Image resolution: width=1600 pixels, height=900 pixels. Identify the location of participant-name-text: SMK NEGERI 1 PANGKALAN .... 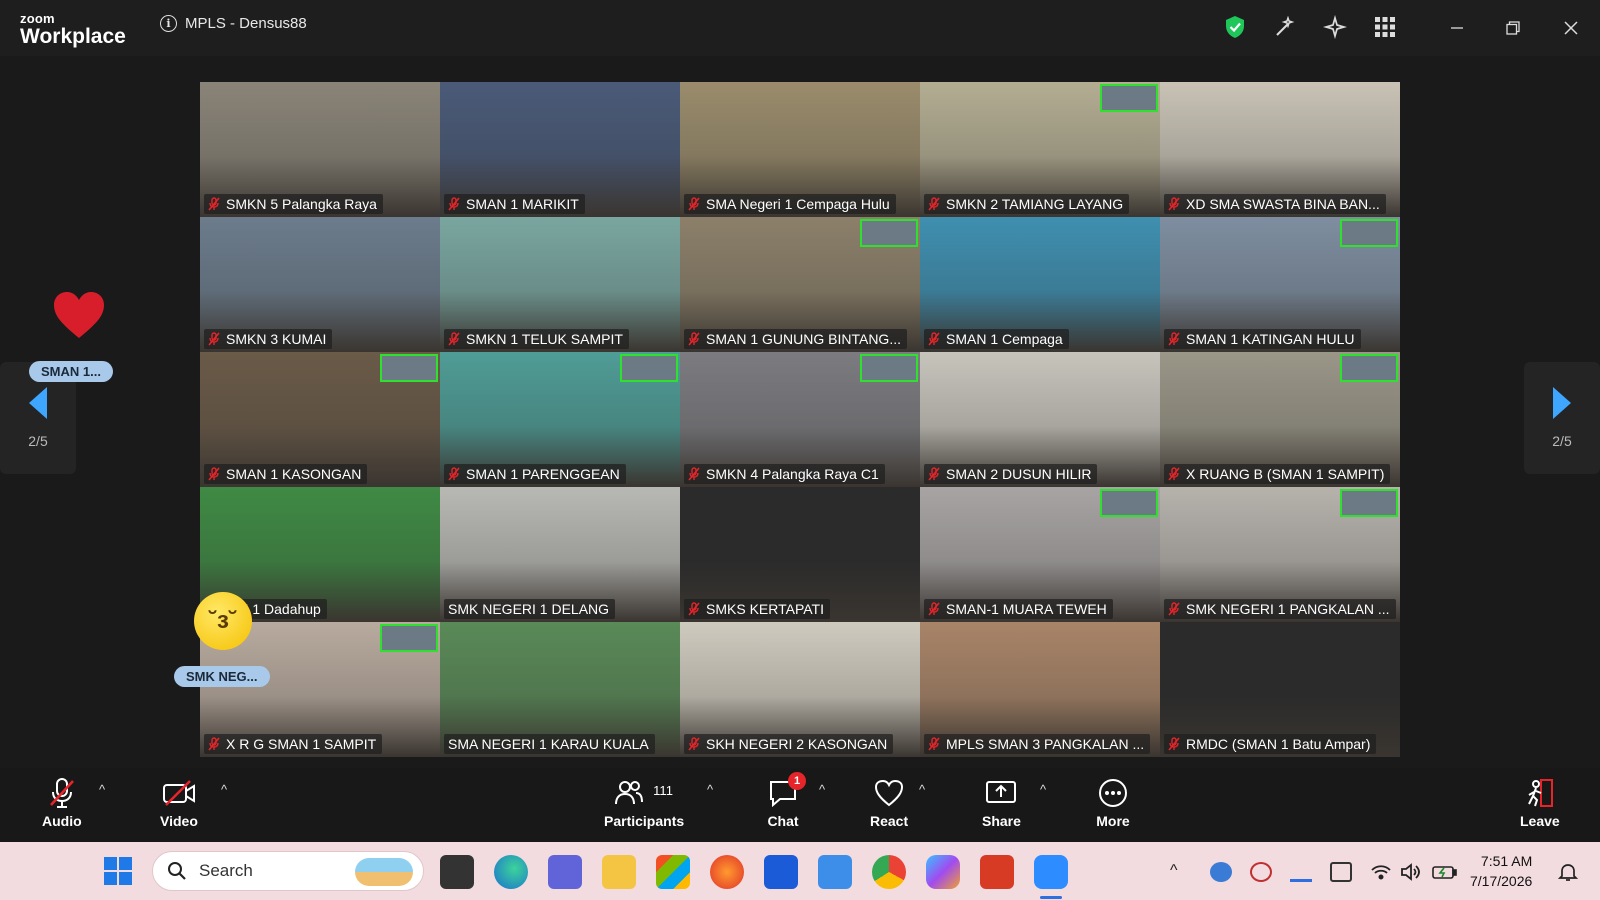
(1288, 609).